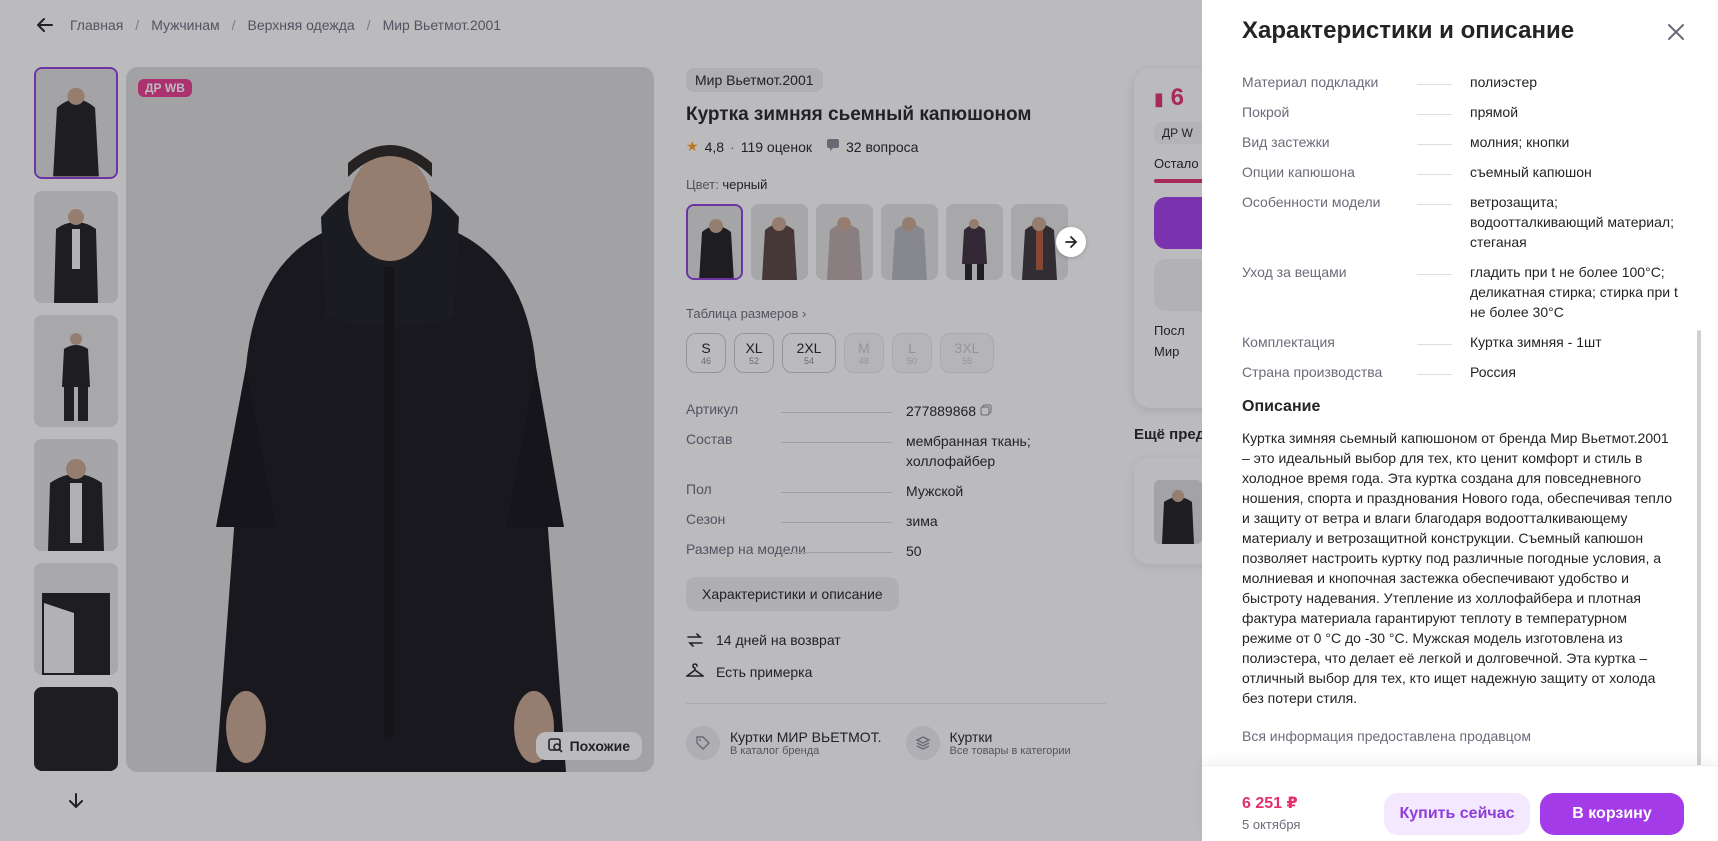  What do you see at coordinates (1356, 142) in the screenshot?
I see `characteristic-key: Вид застежки` at bounding box center [1356, 142].